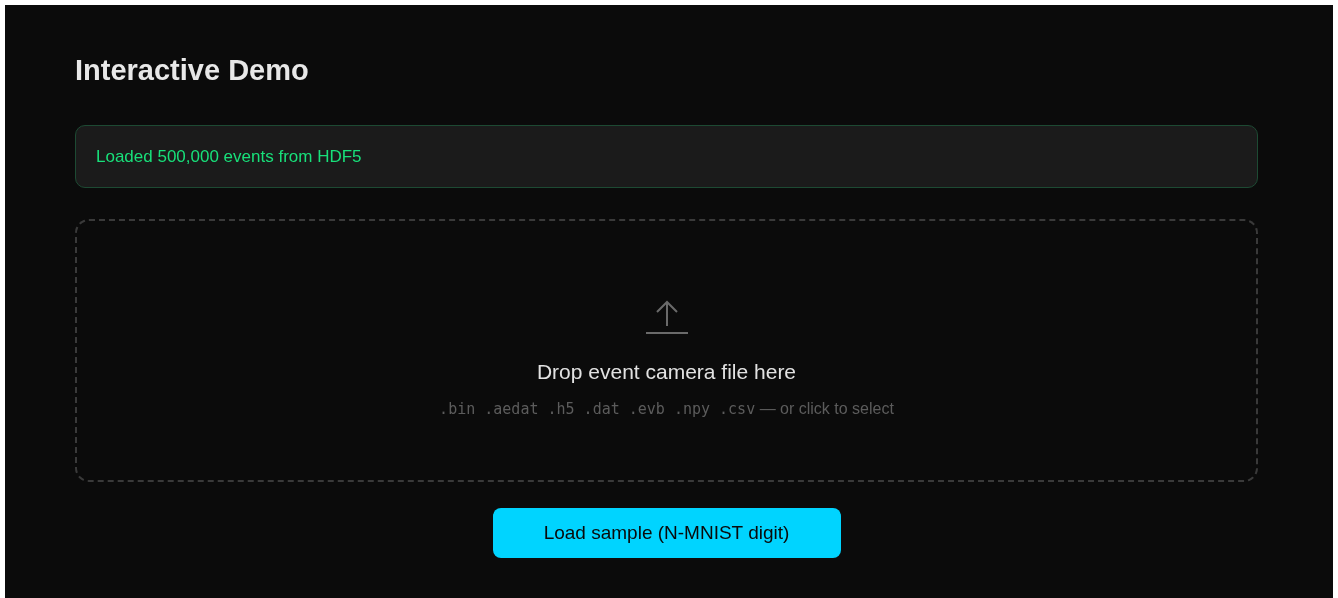 This screenshot has height=598, width=1338. Describe the element at coordinates (666, 532) in the screenshot. I see `load-sample-button: Load sample (N-MNIST digit)` at that location.